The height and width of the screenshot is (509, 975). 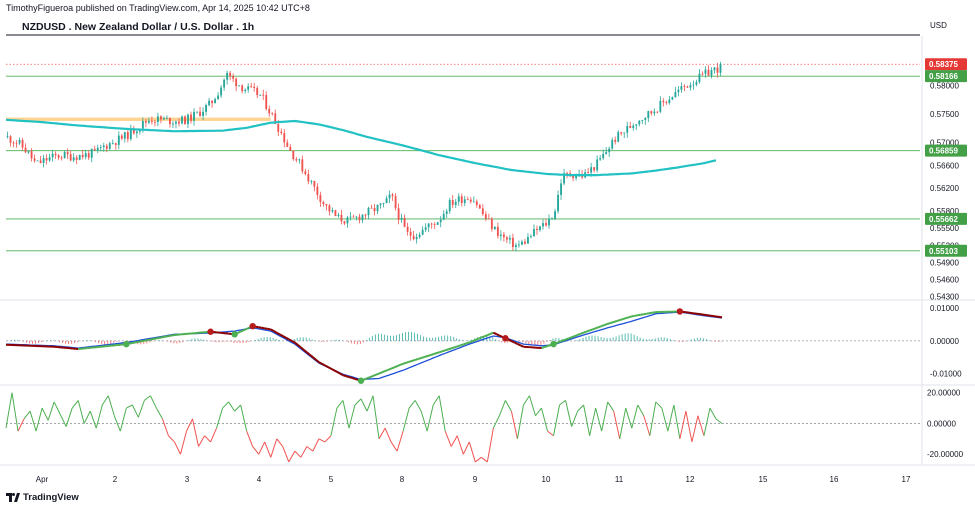 What do you see at coordinates (619, 479) in the screenshot?
I see `time-tick-label: 11` at bounding box center [619, 479].